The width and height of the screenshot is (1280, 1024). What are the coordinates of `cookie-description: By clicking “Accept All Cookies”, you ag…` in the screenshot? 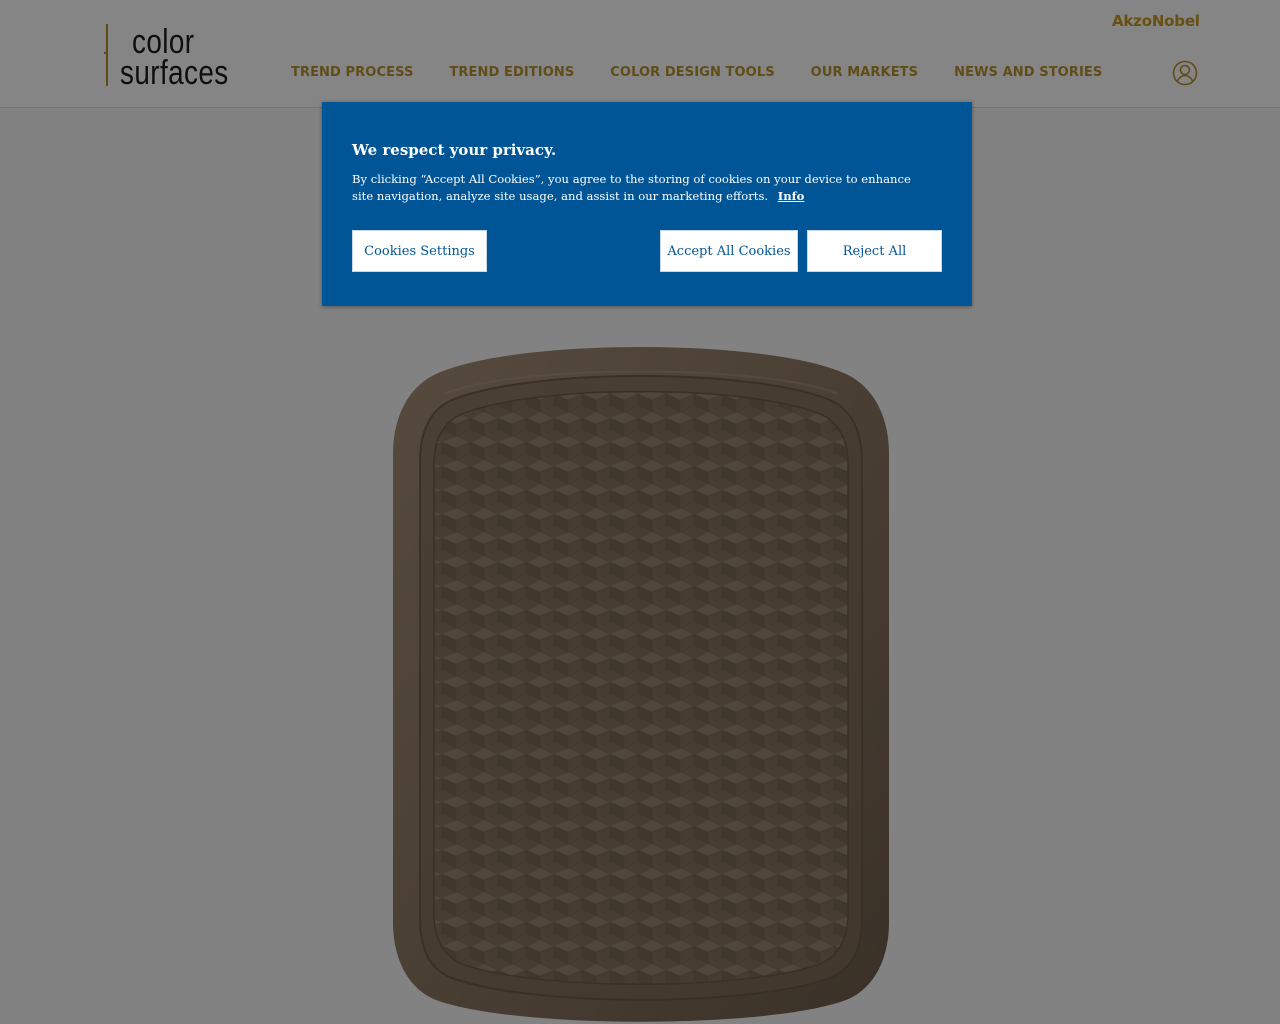 It's located at (642, 188).